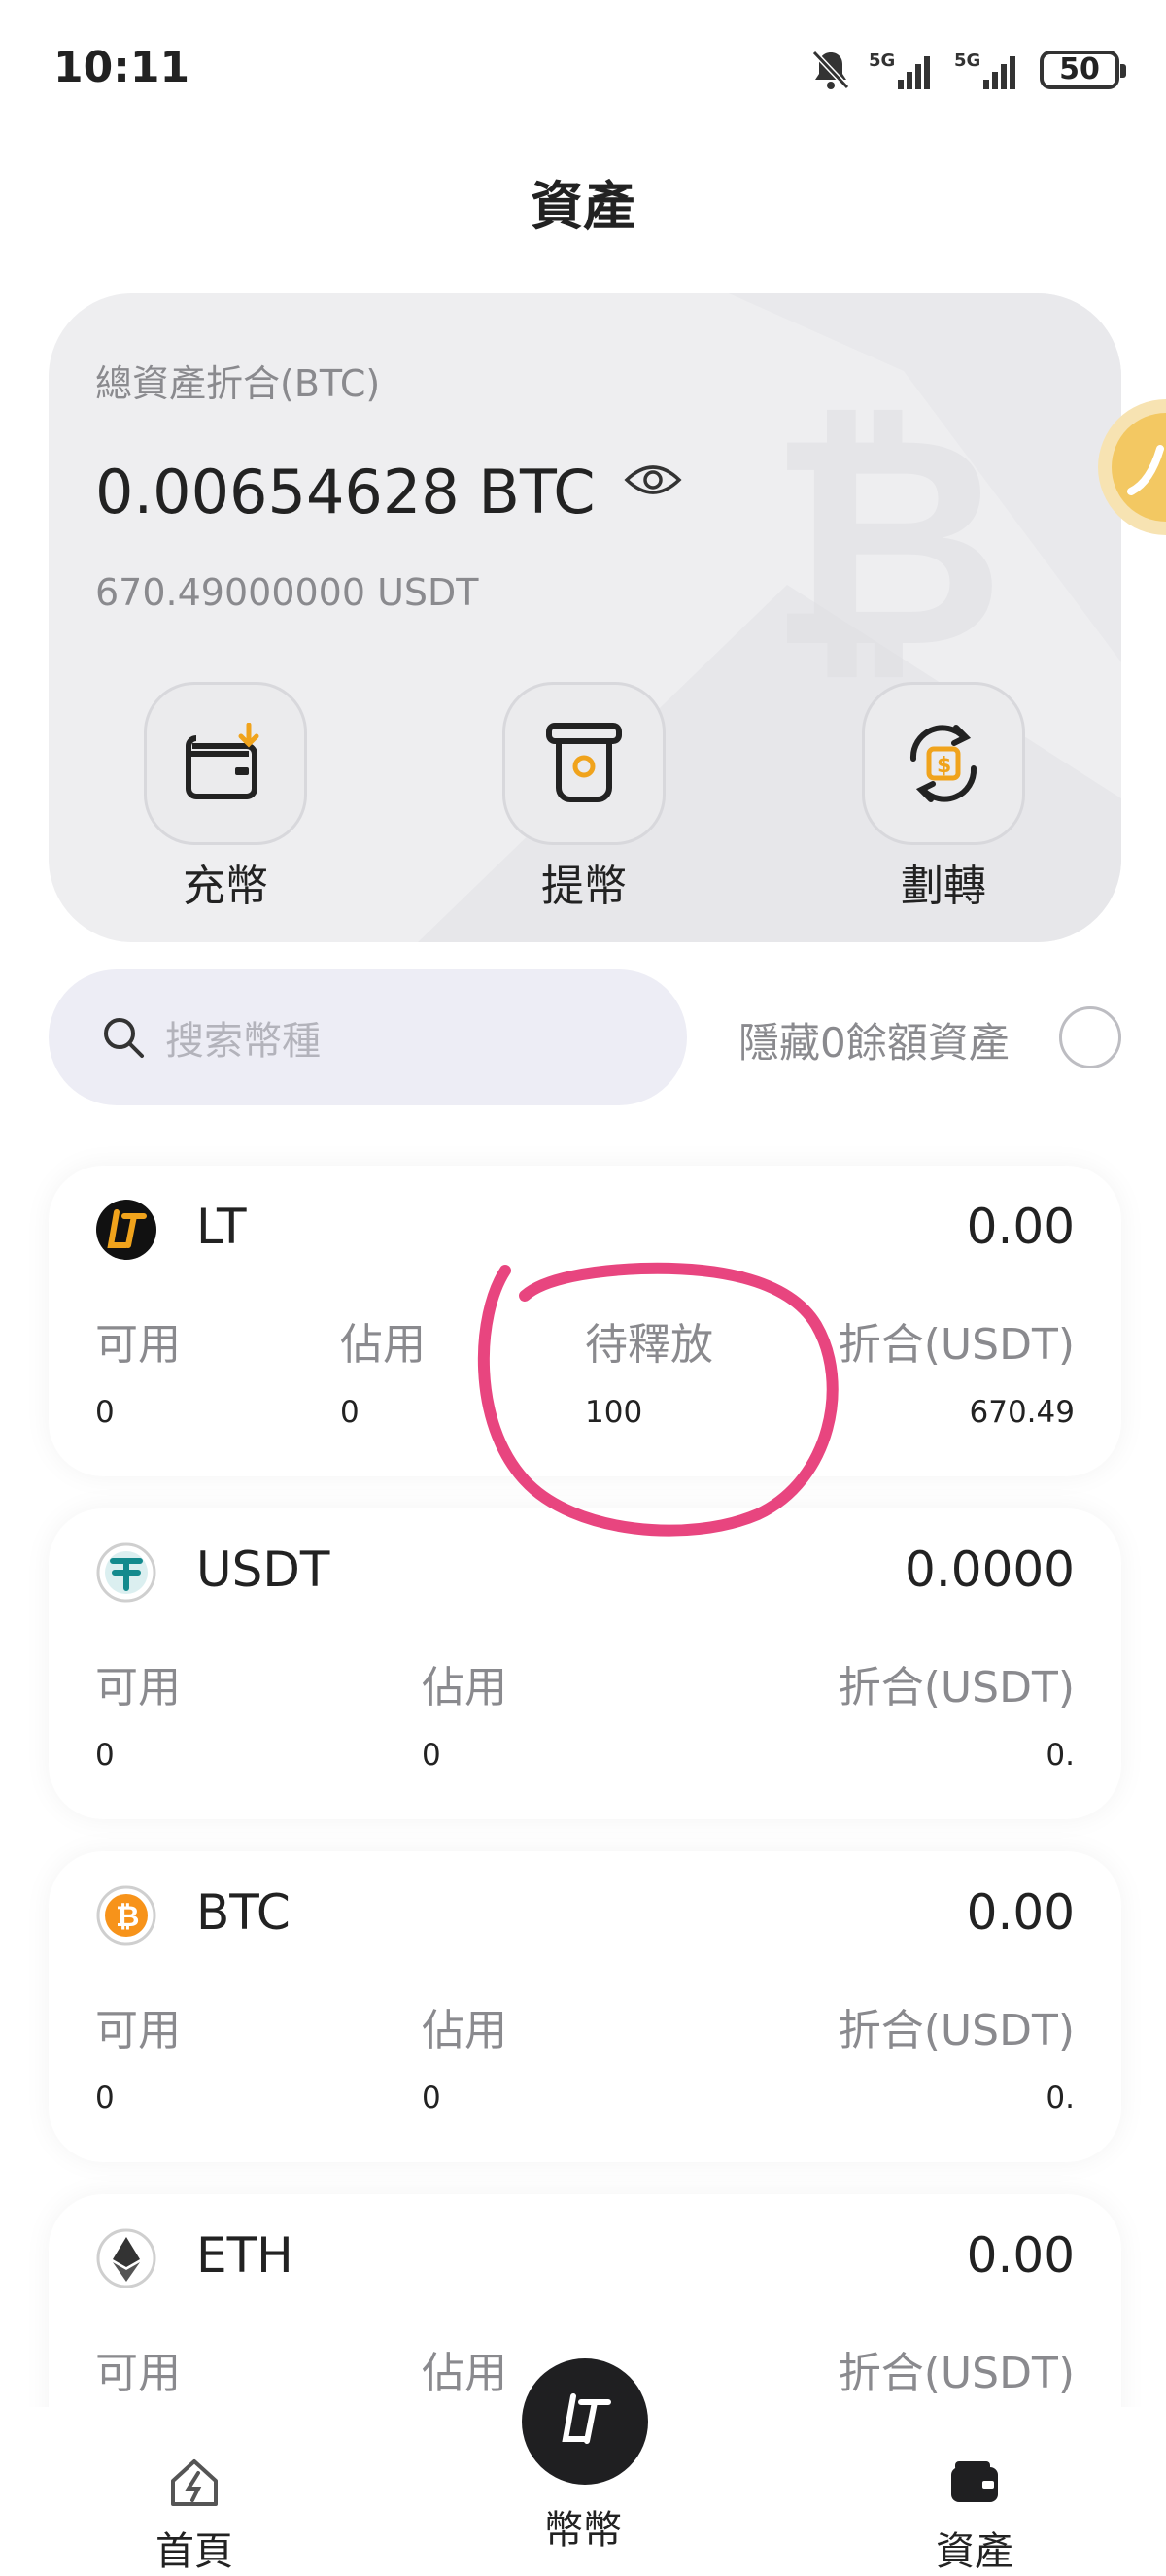 The height and width of the screenshot is (2576, 1166). Describe the element at coordinates (653, 481) in the screenshot. I see `eye-icon` at that location.